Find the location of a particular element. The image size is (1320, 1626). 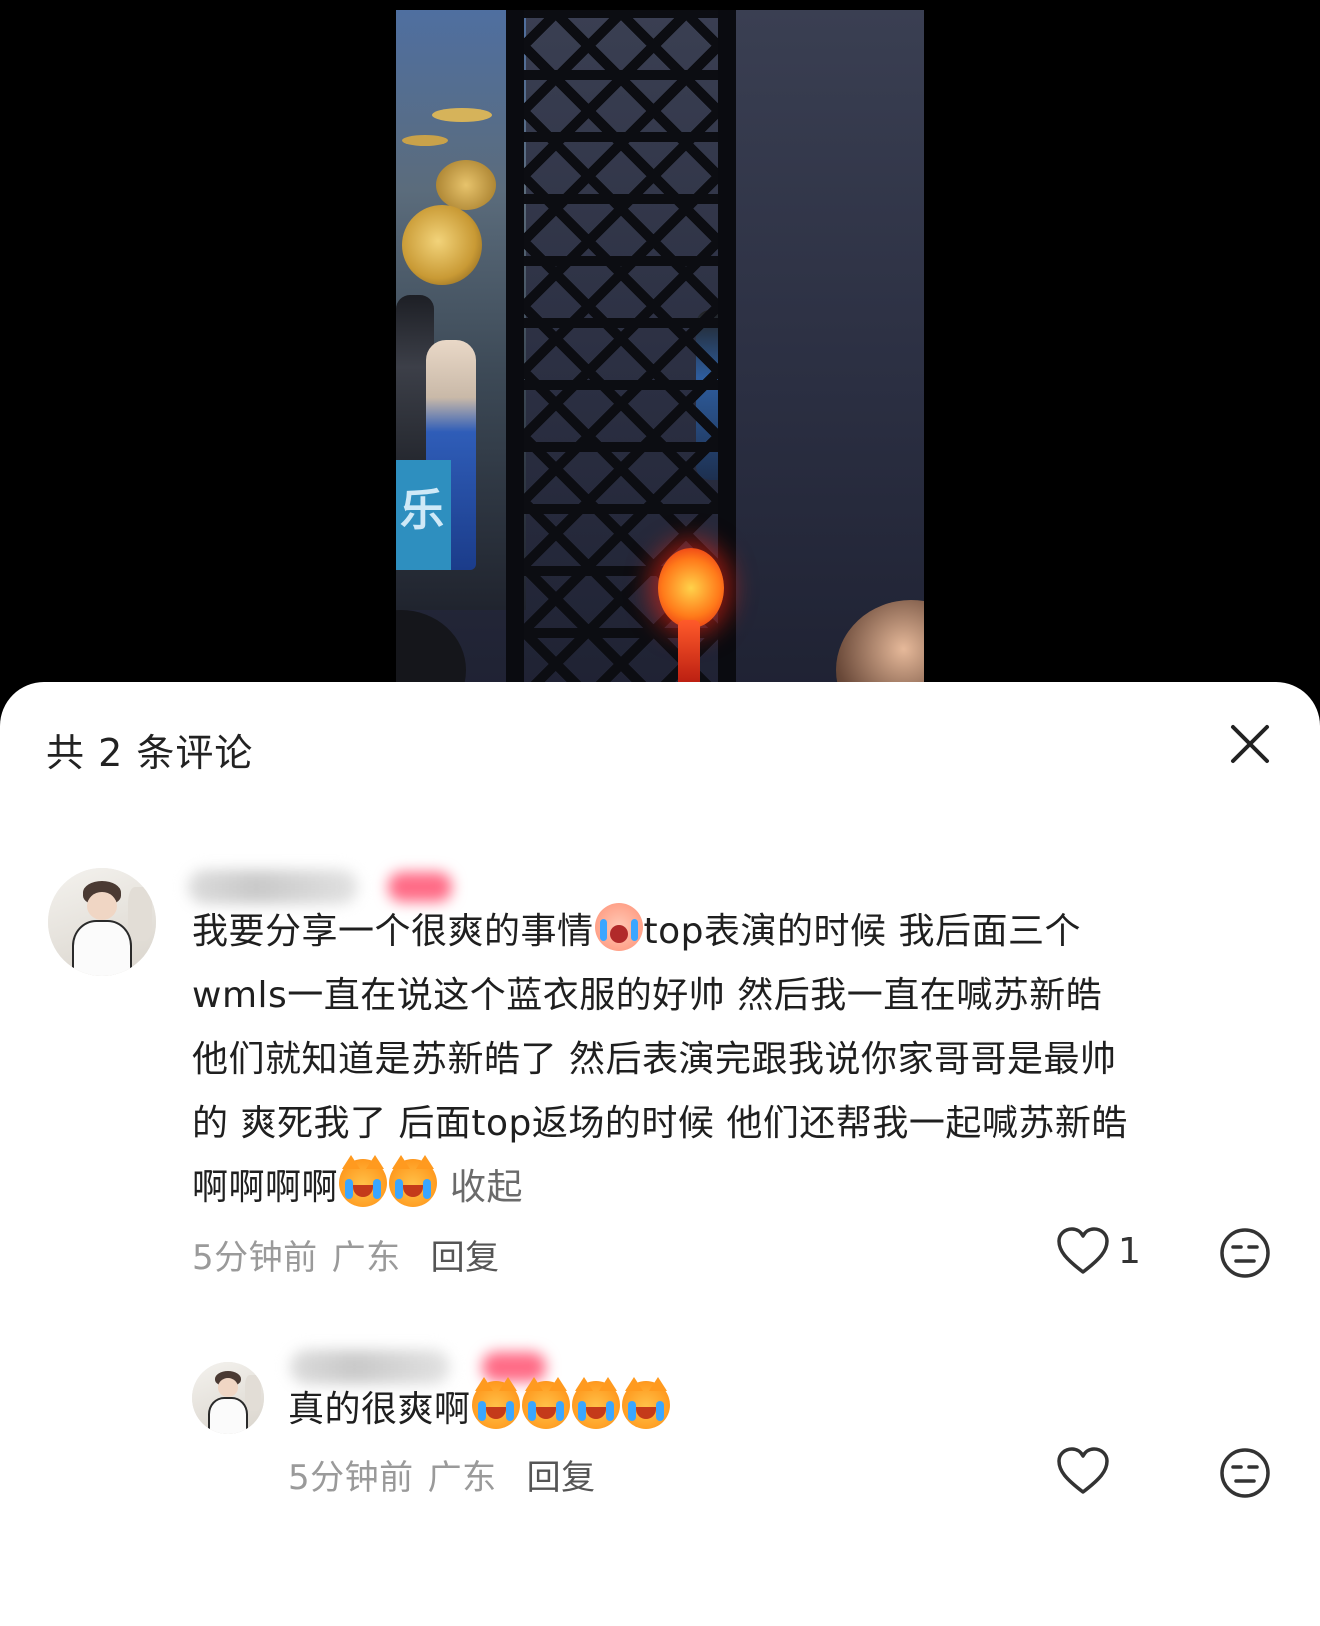

comment-line-3: wmls一直在说这个蓝衣服的好帅 然后我一直在喊苏新皓 is located at coordinates (647, 995).